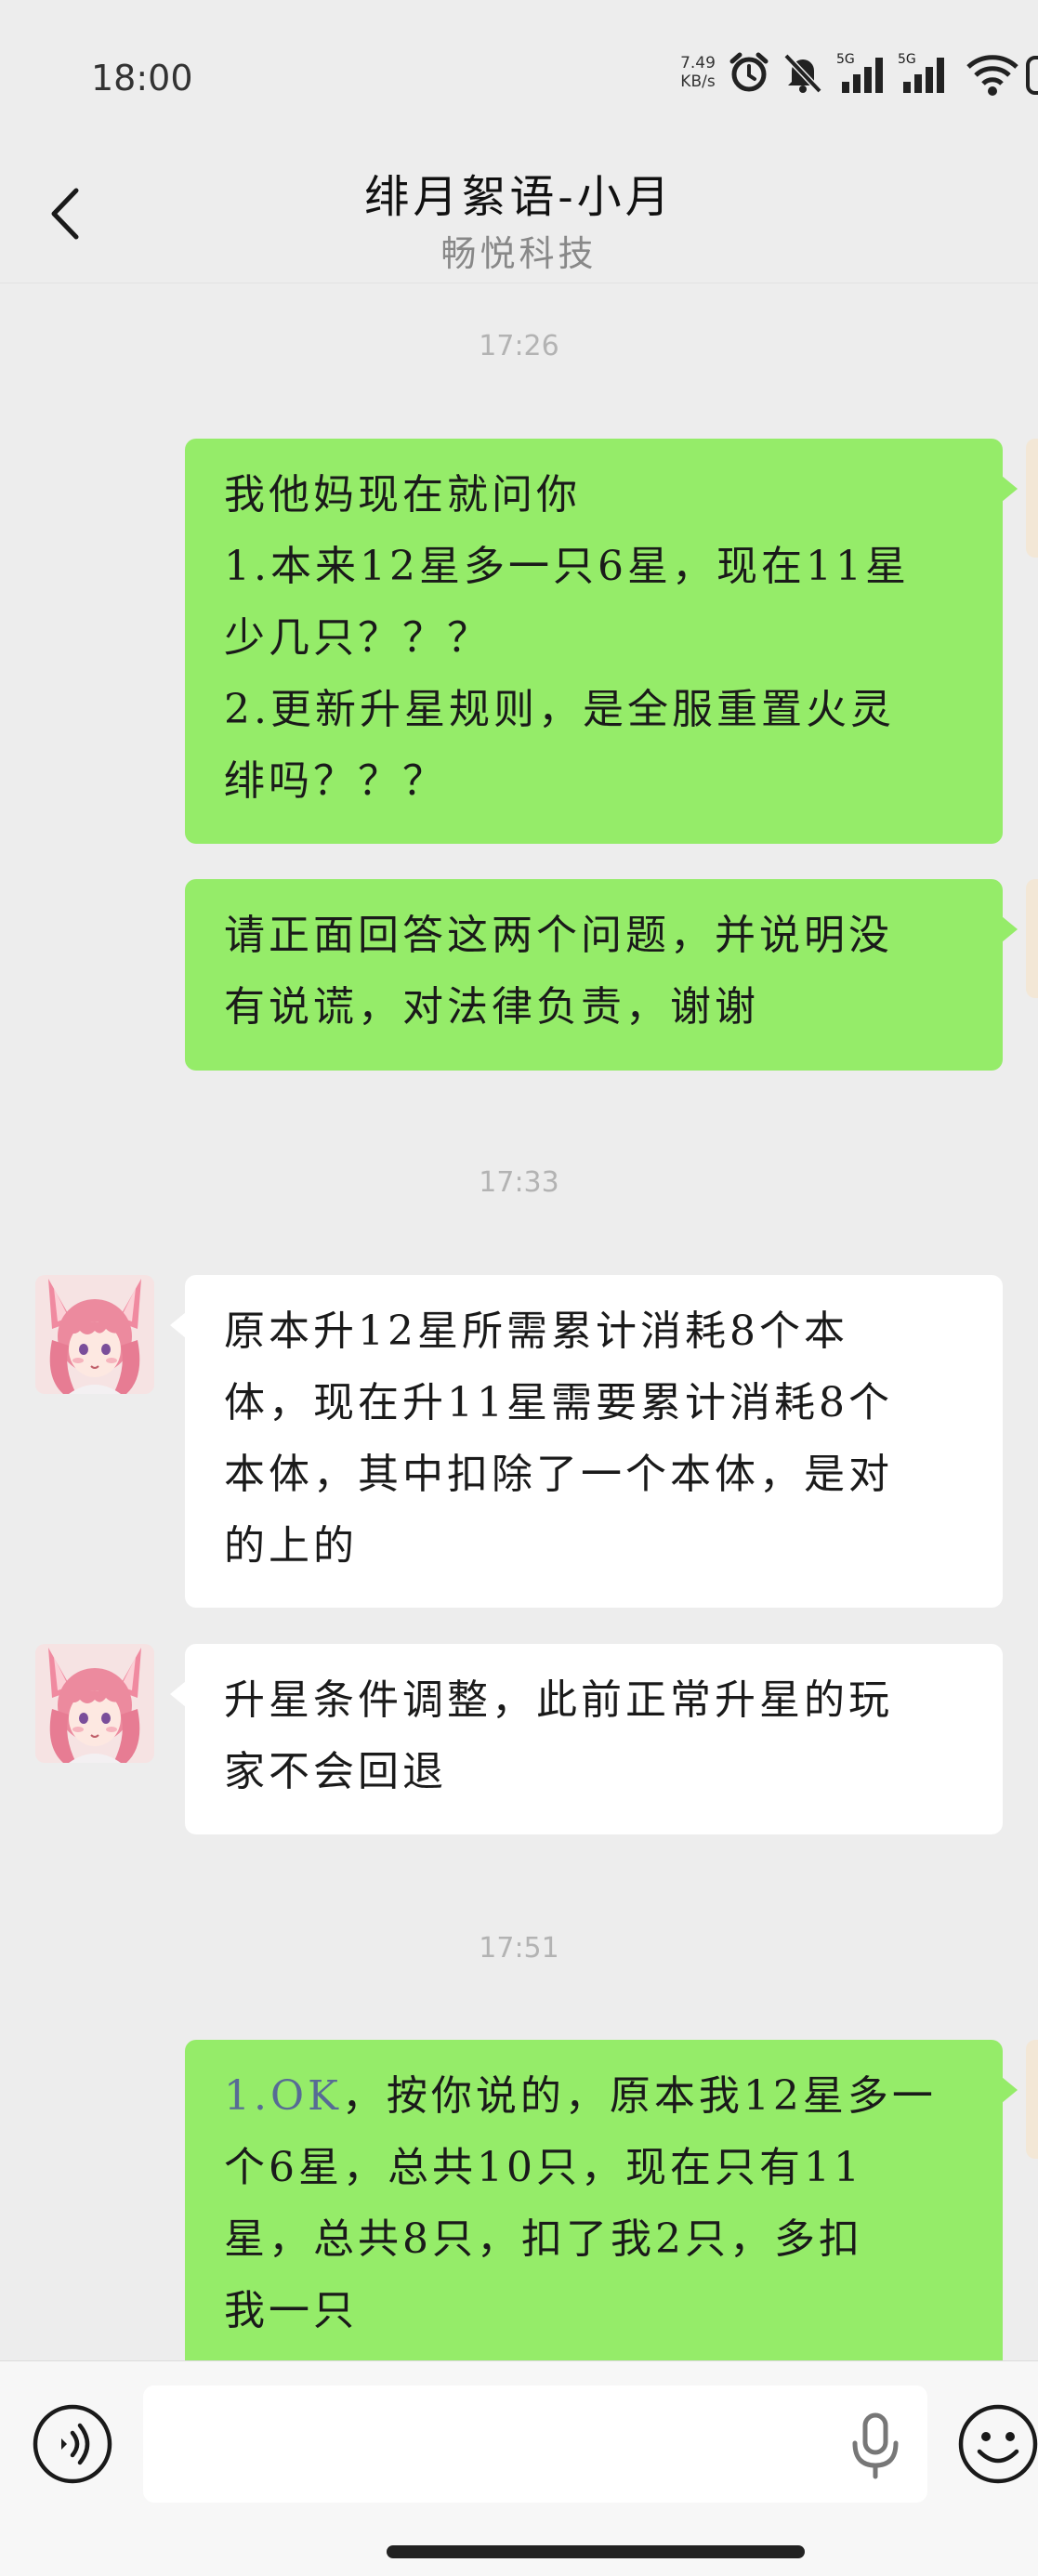 This screenshot has height=2576, width=1038. Describe the element at coordinates (358, 638) in the screenshot. I see `message-line: 少几只？？？` at that location.